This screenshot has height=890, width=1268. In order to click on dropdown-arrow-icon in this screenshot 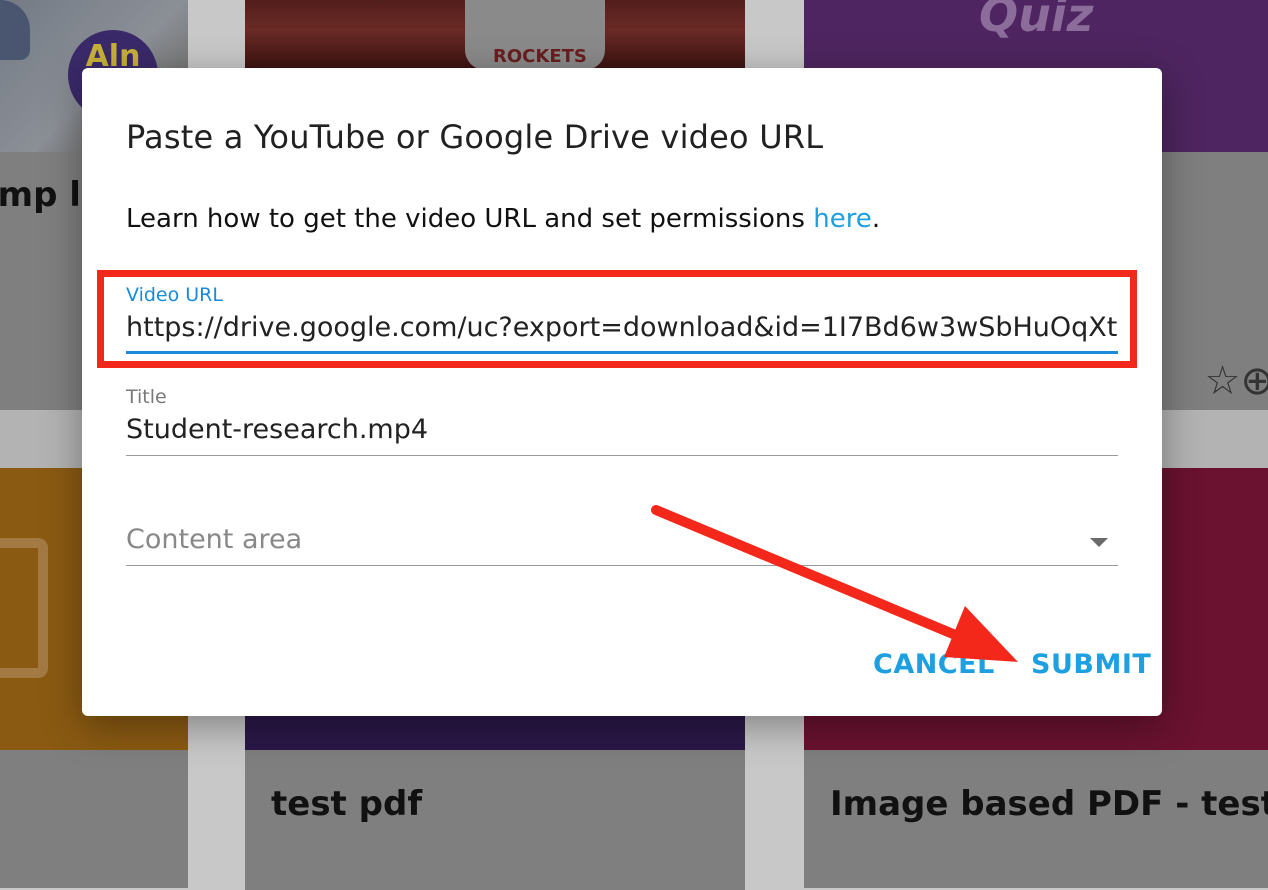, I will do `click(1099, 542)`.